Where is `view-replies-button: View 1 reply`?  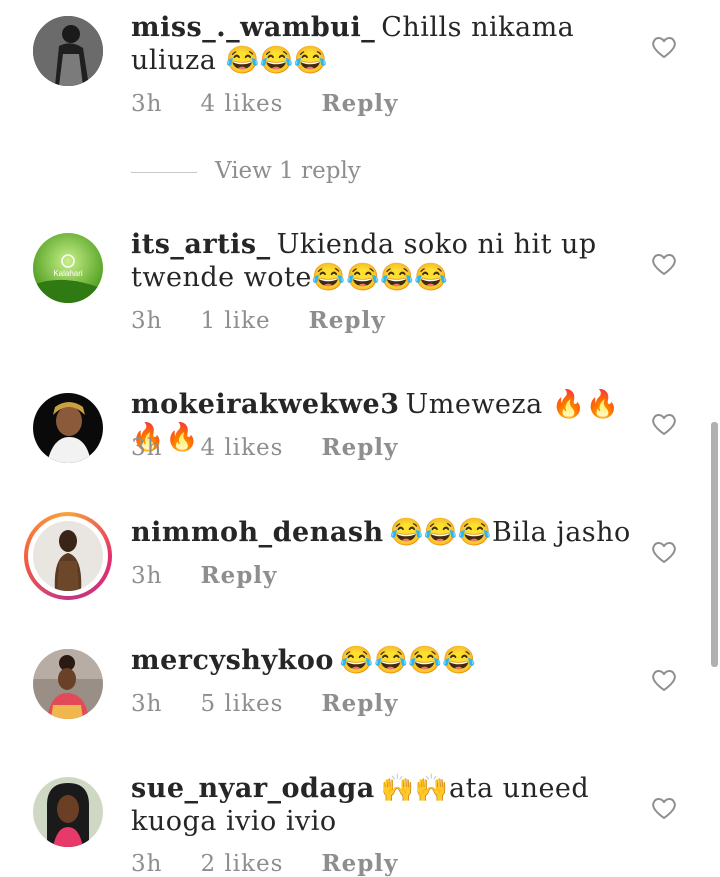
view-replies-button: View 1 reply is located at coordinates (246, 171).